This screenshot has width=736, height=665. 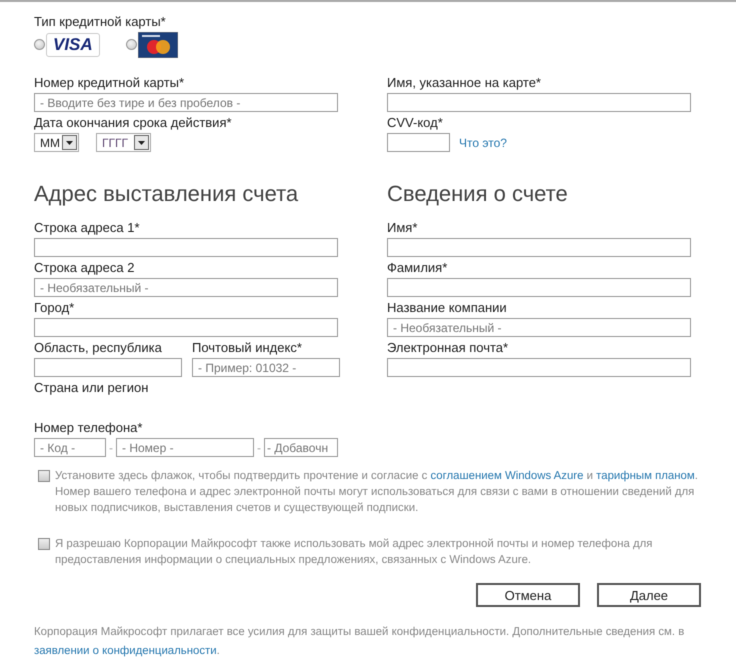 What do you see at coordinates (528, 595) in the screenshot?
I see `cancel-button: Отмена` at bounding box center [528, 595].